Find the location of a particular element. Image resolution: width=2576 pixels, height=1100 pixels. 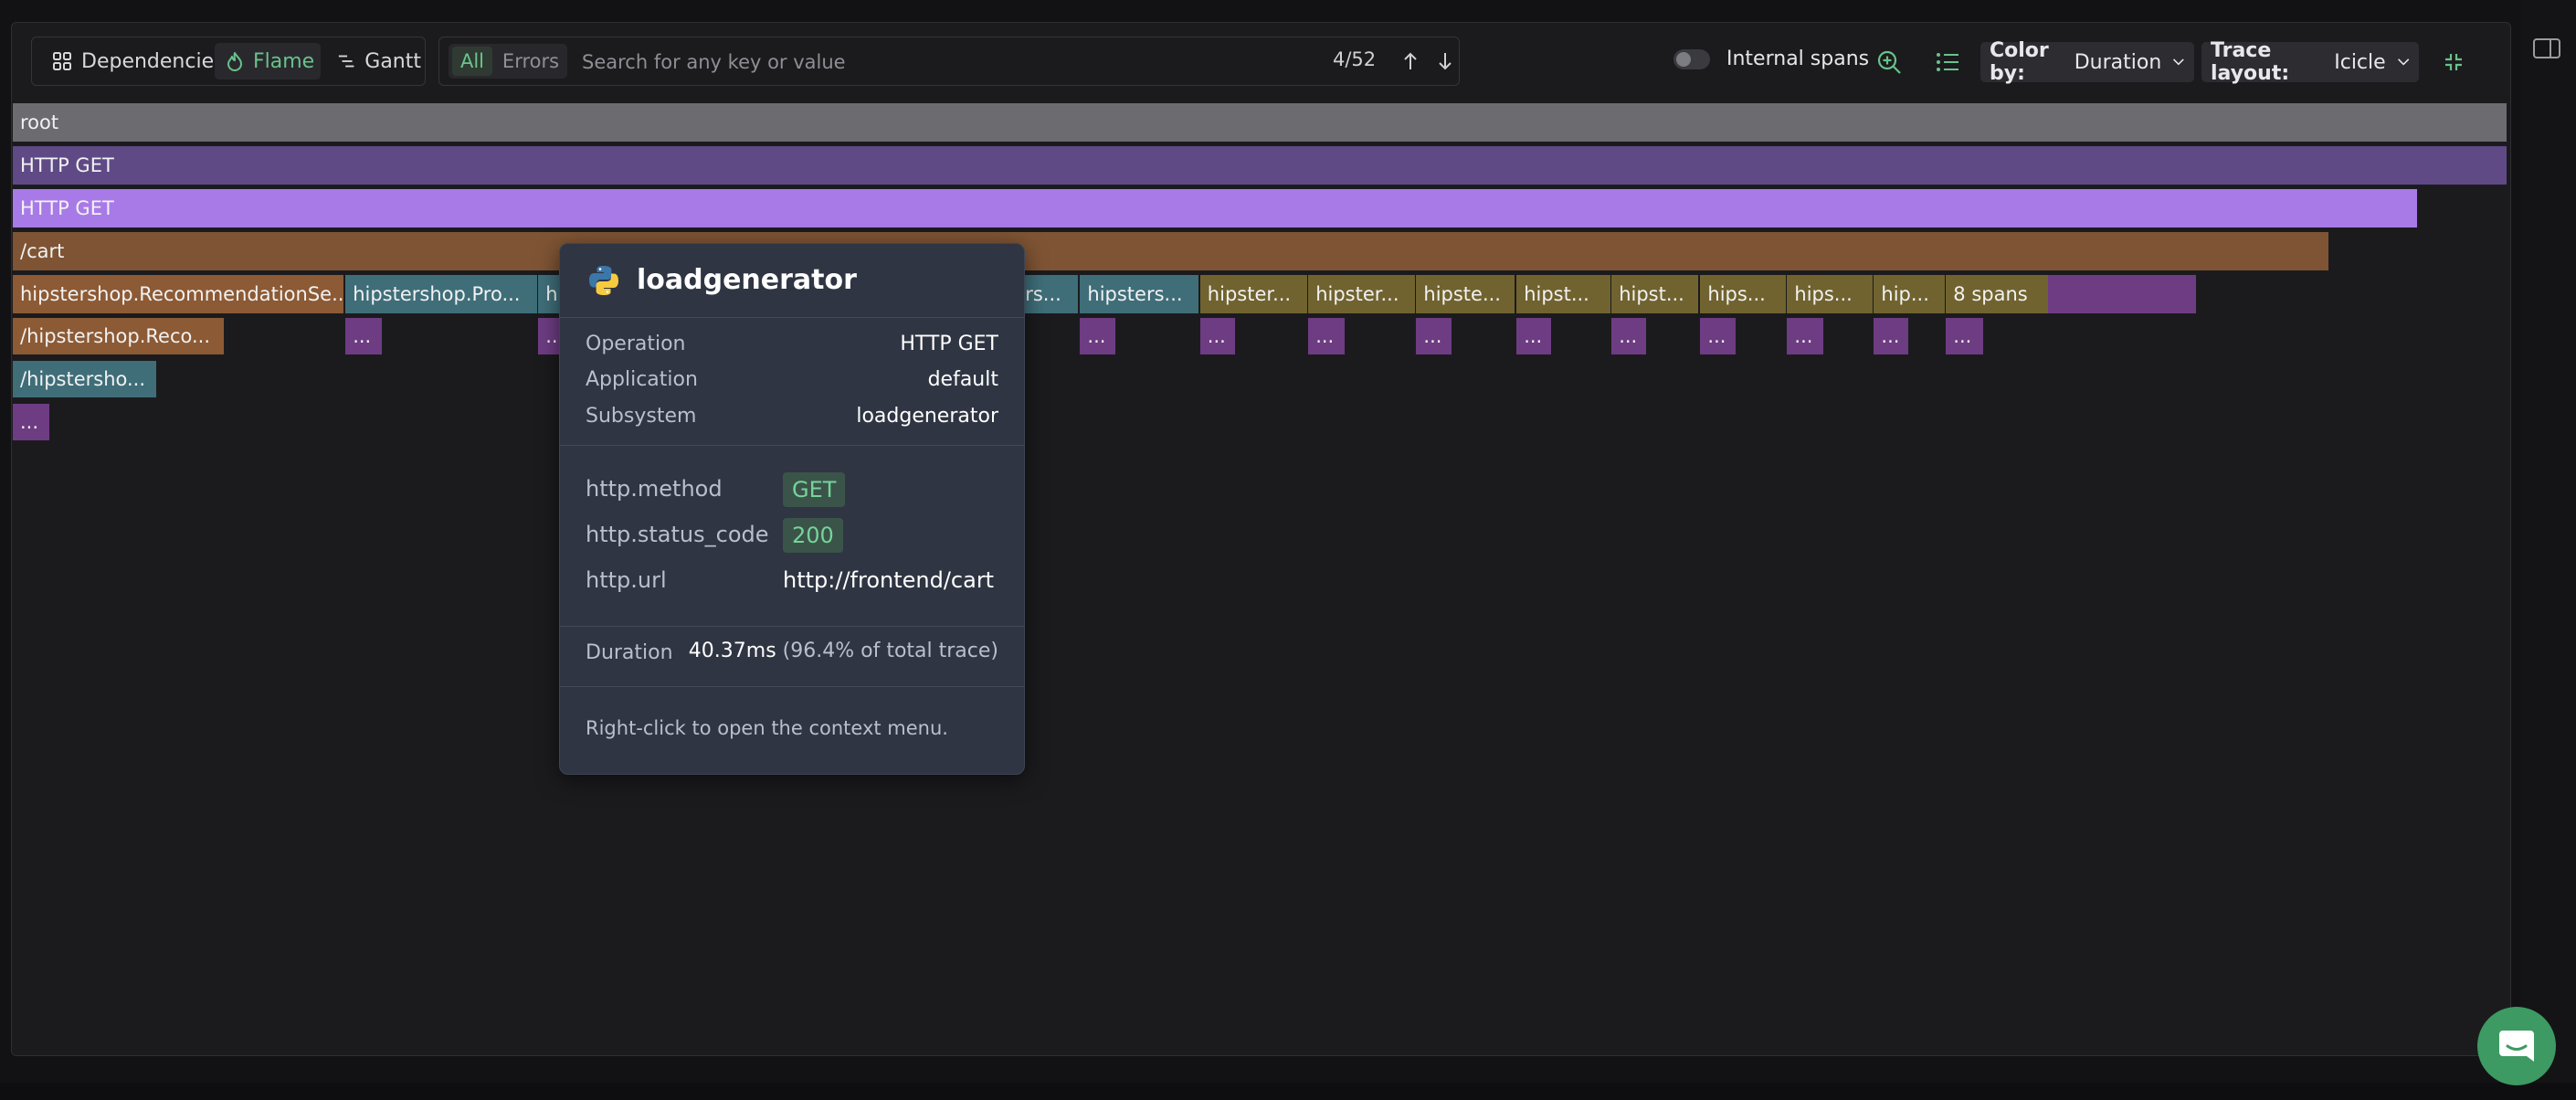

duration-value-group: 40.37ms (96.4% of total trace) is located at coordinates (844, 651).